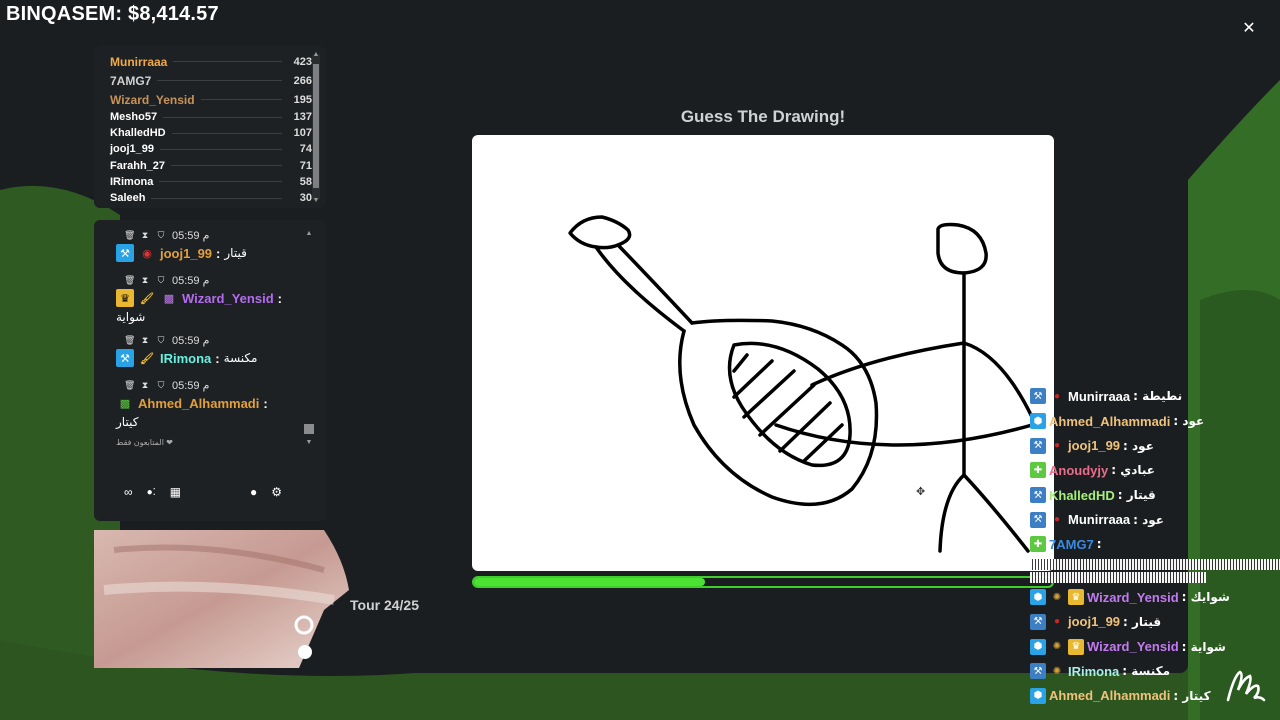 The height and width of the screenshot is (720, 1280). I want to click on leaderboard-scrollbar: ▲ ▼, so click(316, 127).